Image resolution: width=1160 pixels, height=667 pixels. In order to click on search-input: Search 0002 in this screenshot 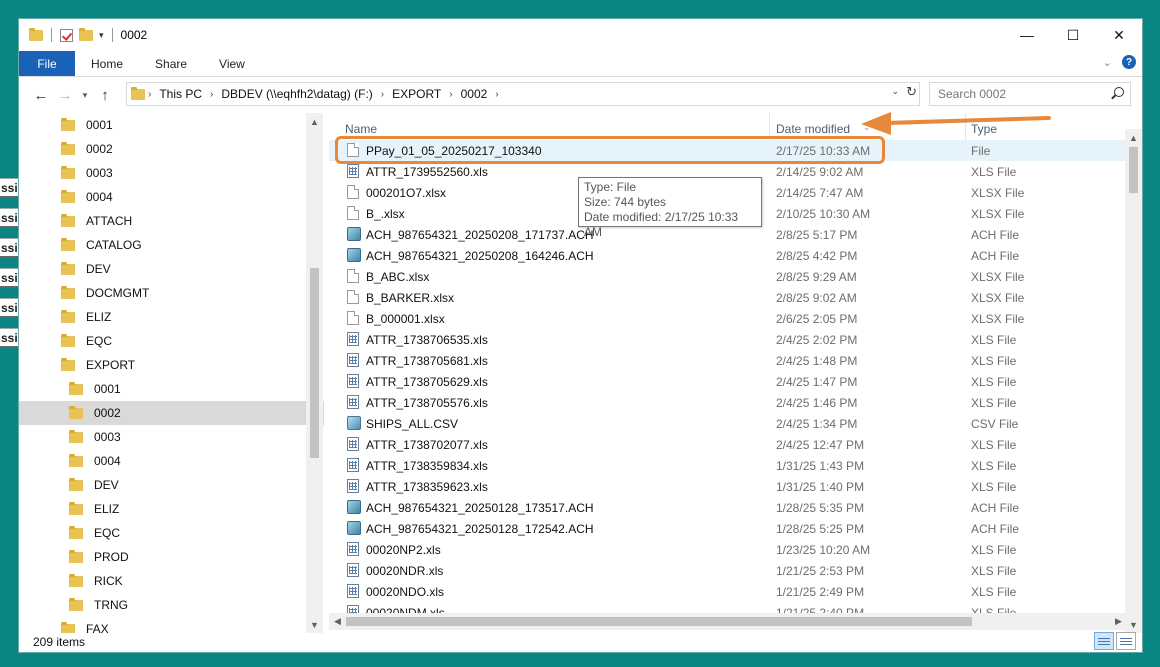, I will do `click(1030, 94)`.